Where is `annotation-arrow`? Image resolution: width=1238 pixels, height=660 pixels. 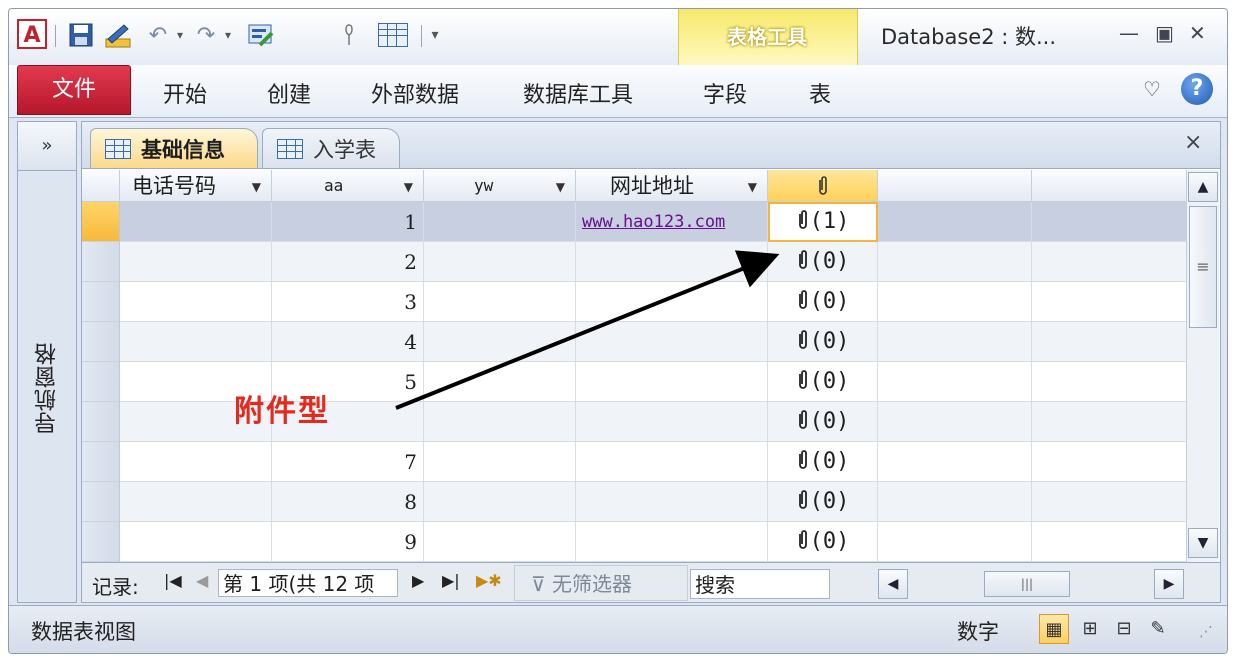 annotation-arrow is located at coordinates (587, 330).